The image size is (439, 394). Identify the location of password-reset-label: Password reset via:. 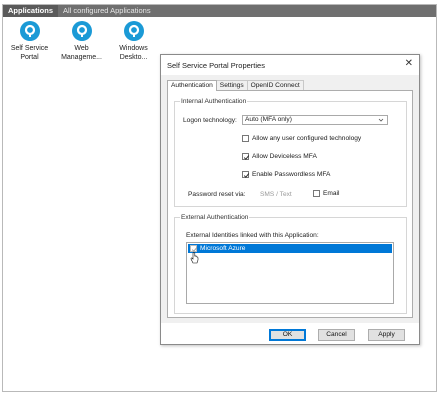
(217, 194).